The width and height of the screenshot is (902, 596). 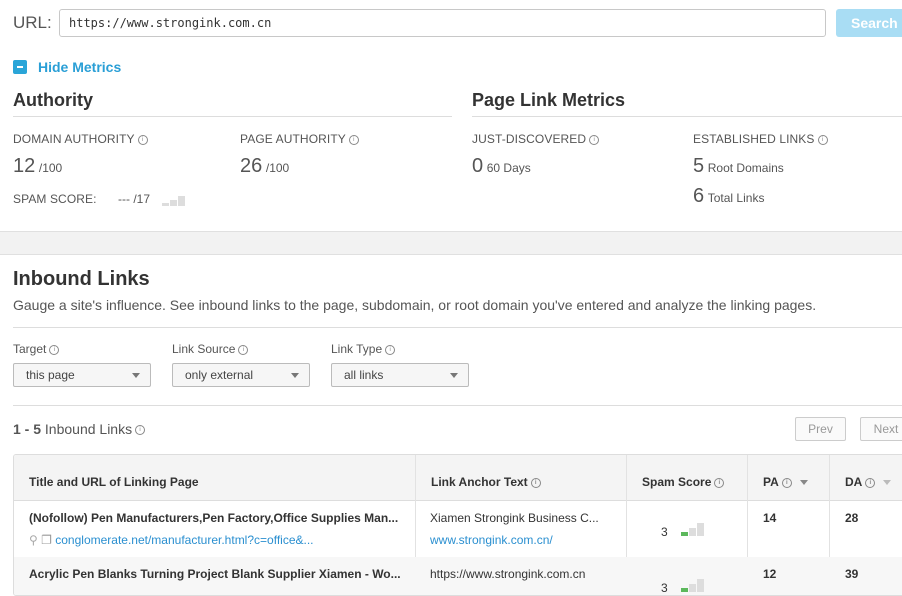 I want to click on link-source-filter-label: Link Source i, so click(x=210, y=349).